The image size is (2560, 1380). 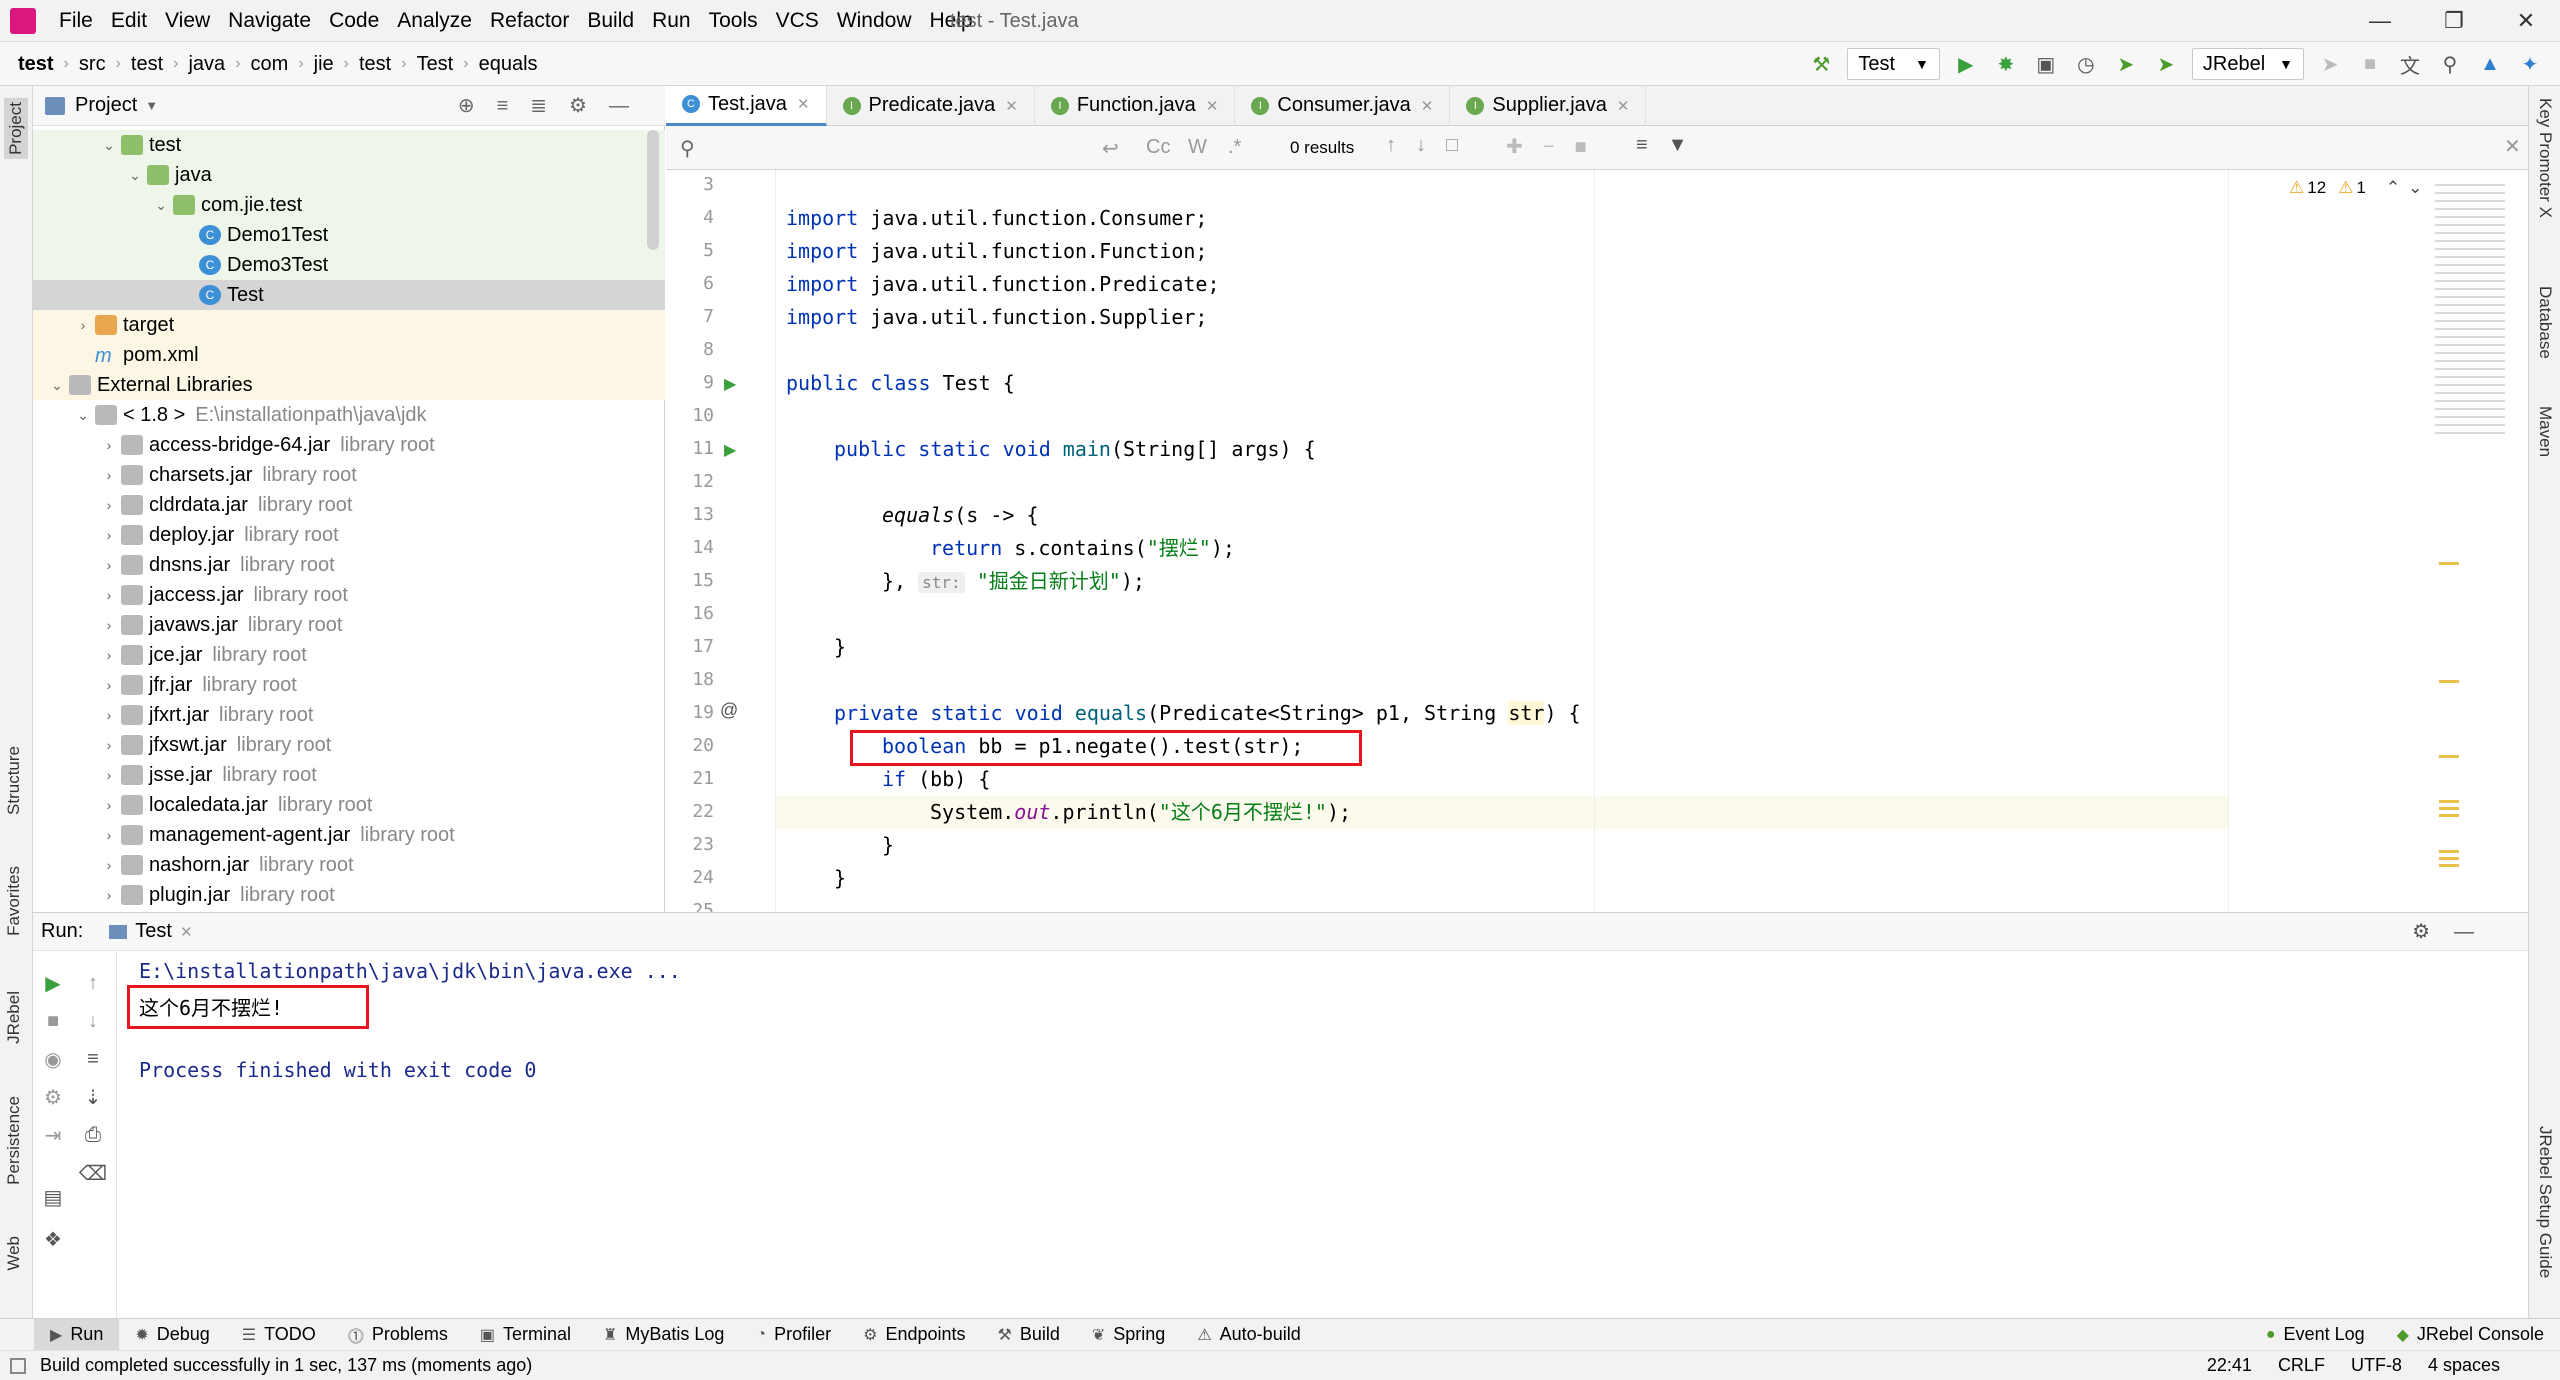 I want to click on panel-tool-icons: ⊕≡≣⚙—, so click(x=554, y=105).